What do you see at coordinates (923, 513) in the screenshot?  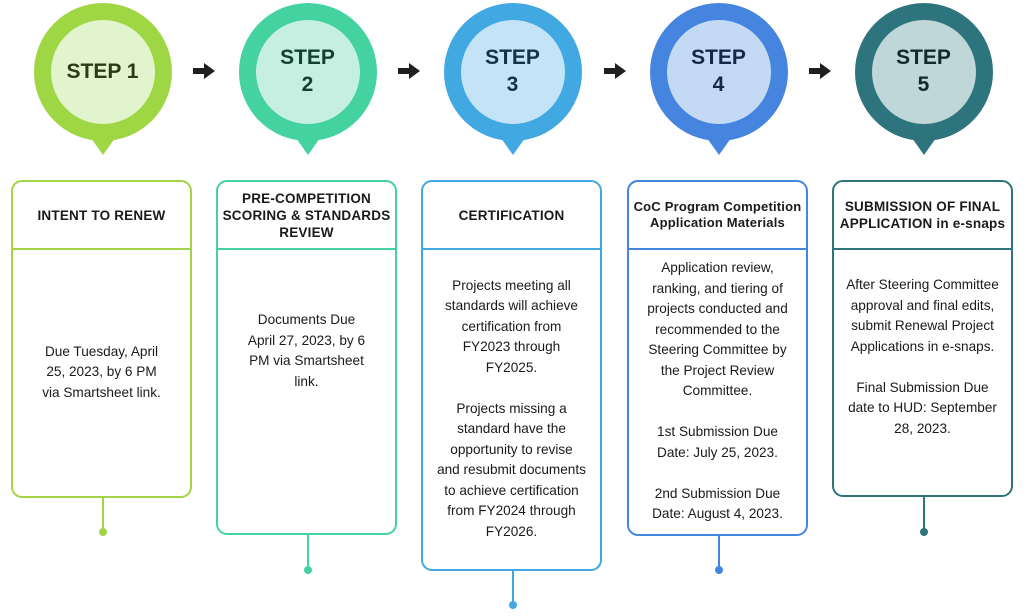 I see `step-5-connector` at bounding box center [923, 513].